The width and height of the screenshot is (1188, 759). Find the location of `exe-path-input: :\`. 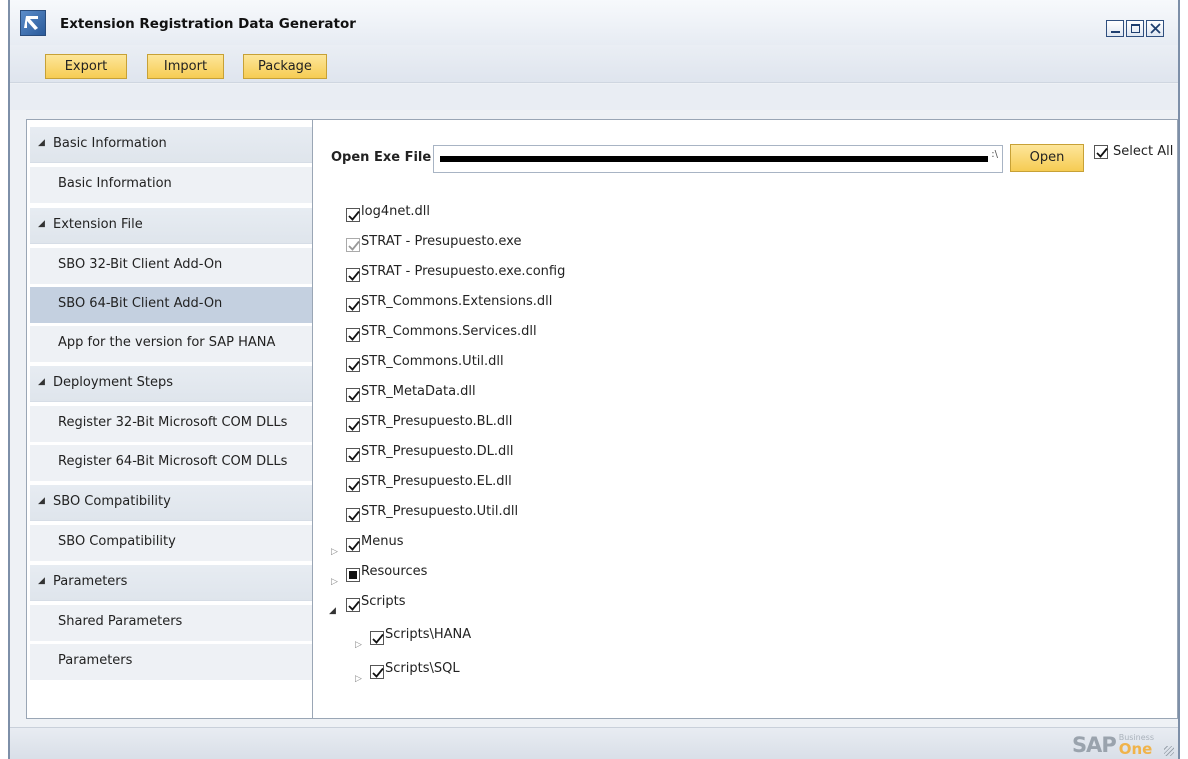

exe-path-input: :\ is located at coordinates (718, 159).